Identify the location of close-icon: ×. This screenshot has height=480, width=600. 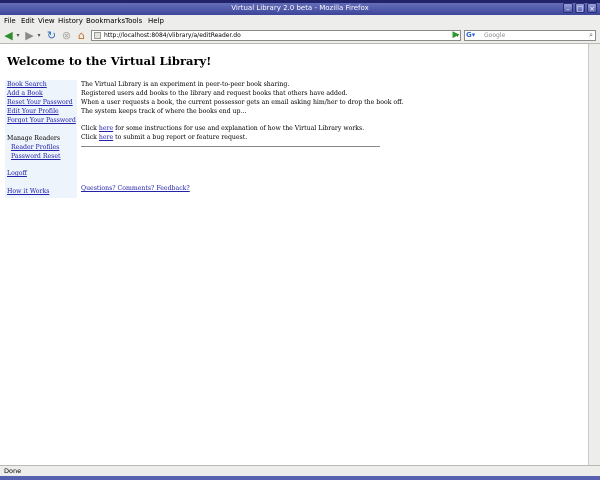
(592, 8).